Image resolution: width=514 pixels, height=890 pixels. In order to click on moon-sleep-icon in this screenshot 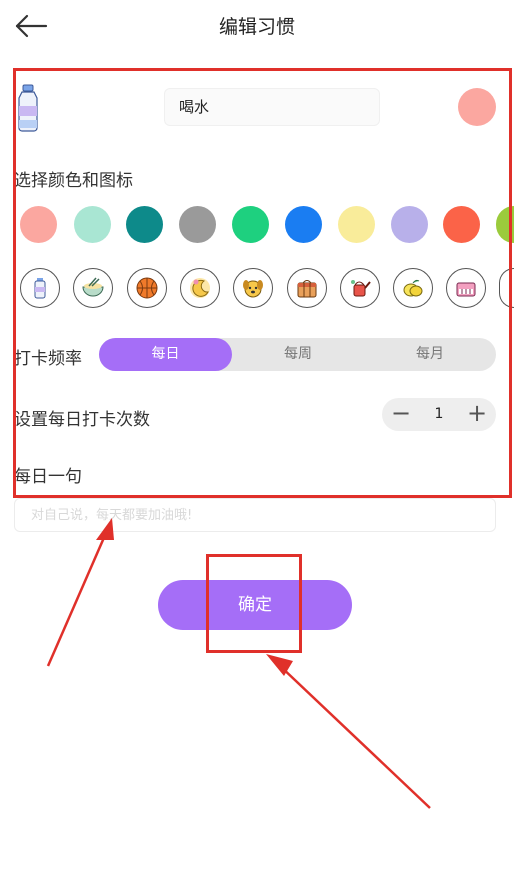, I will do `click(200, 288)`.